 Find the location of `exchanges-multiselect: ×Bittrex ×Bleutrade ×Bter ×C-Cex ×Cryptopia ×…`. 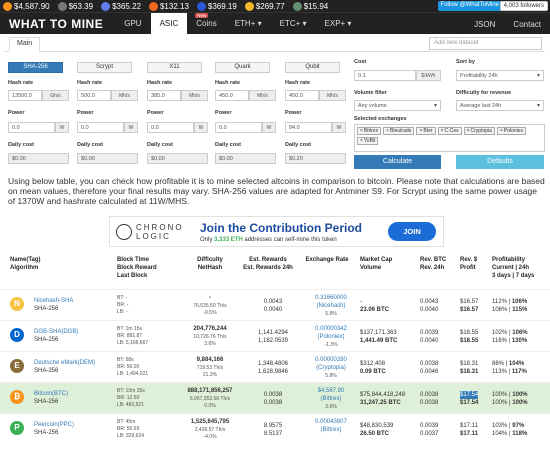

exchanges-multiselect: ×Bittrex ×Bleutrade ×Bter ×C-Cex ×Cryptopia ×… is located at coordinates (449, 138).